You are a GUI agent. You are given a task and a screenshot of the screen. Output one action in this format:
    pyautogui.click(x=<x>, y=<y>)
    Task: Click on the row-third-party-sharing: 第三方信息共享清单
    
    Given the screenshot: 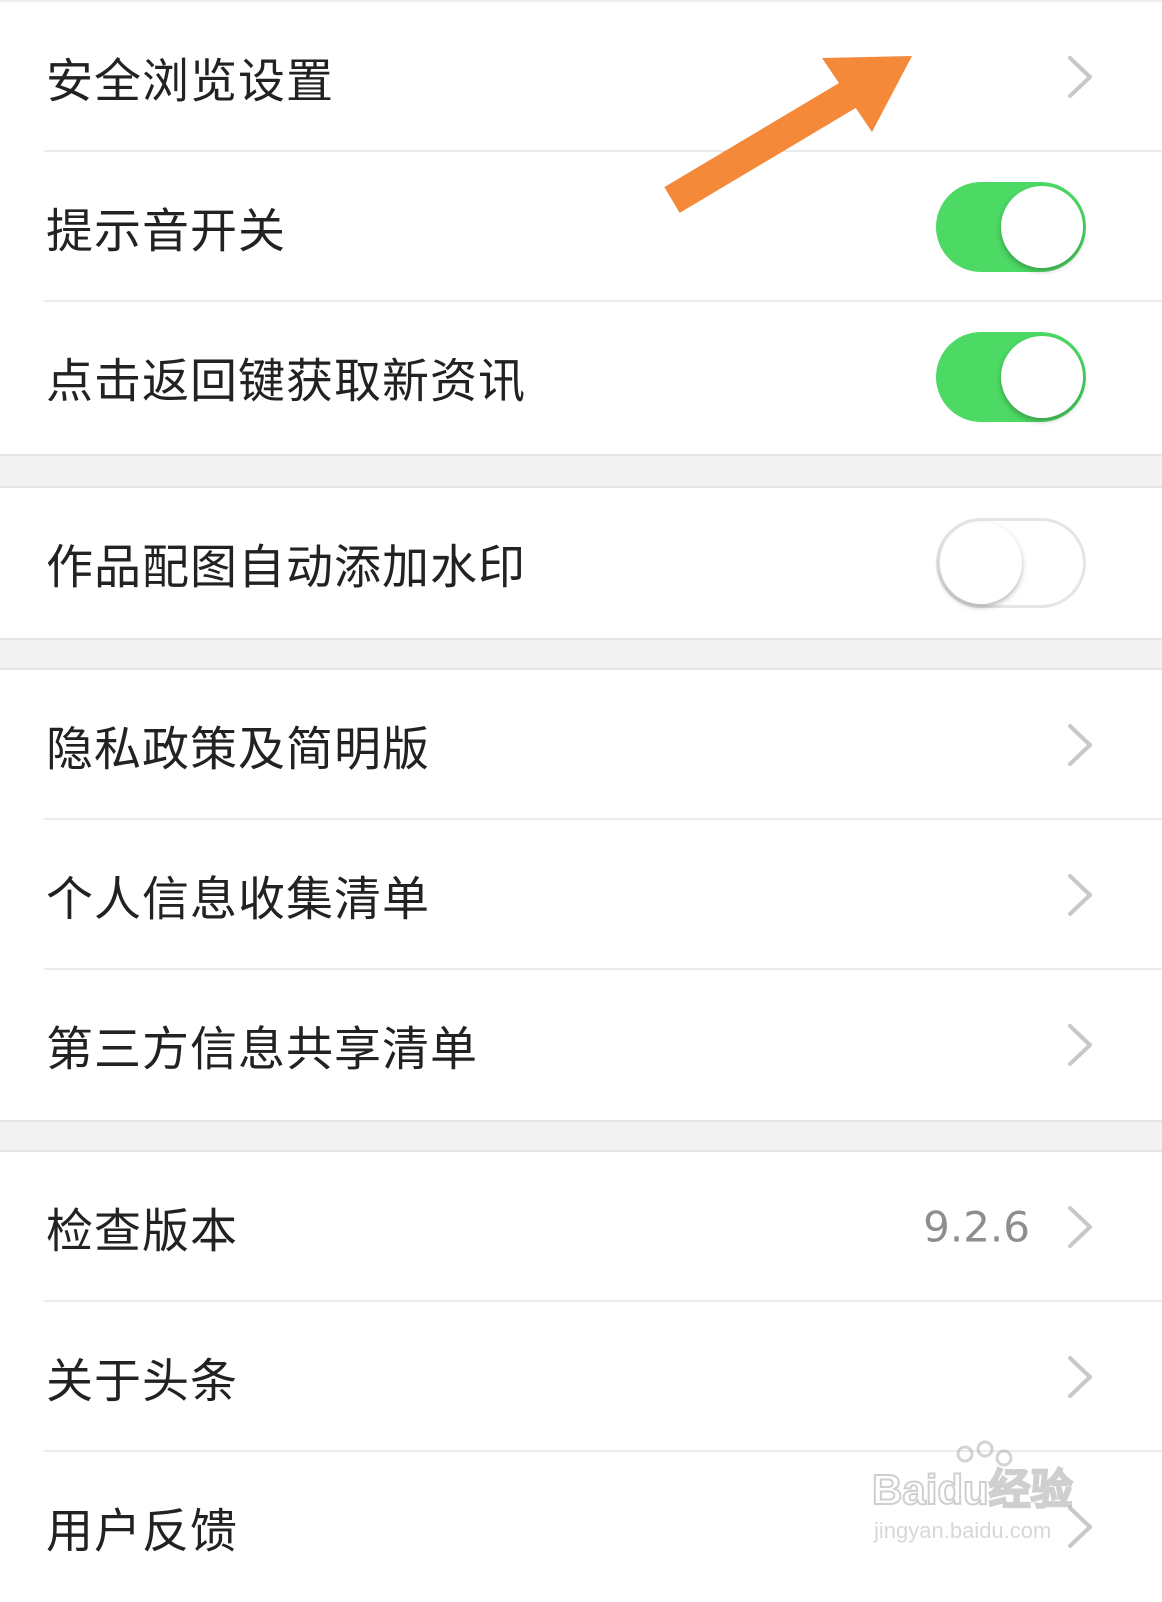 What is the action you would take?
    pyautogui.click(x=581, y=1045)
    